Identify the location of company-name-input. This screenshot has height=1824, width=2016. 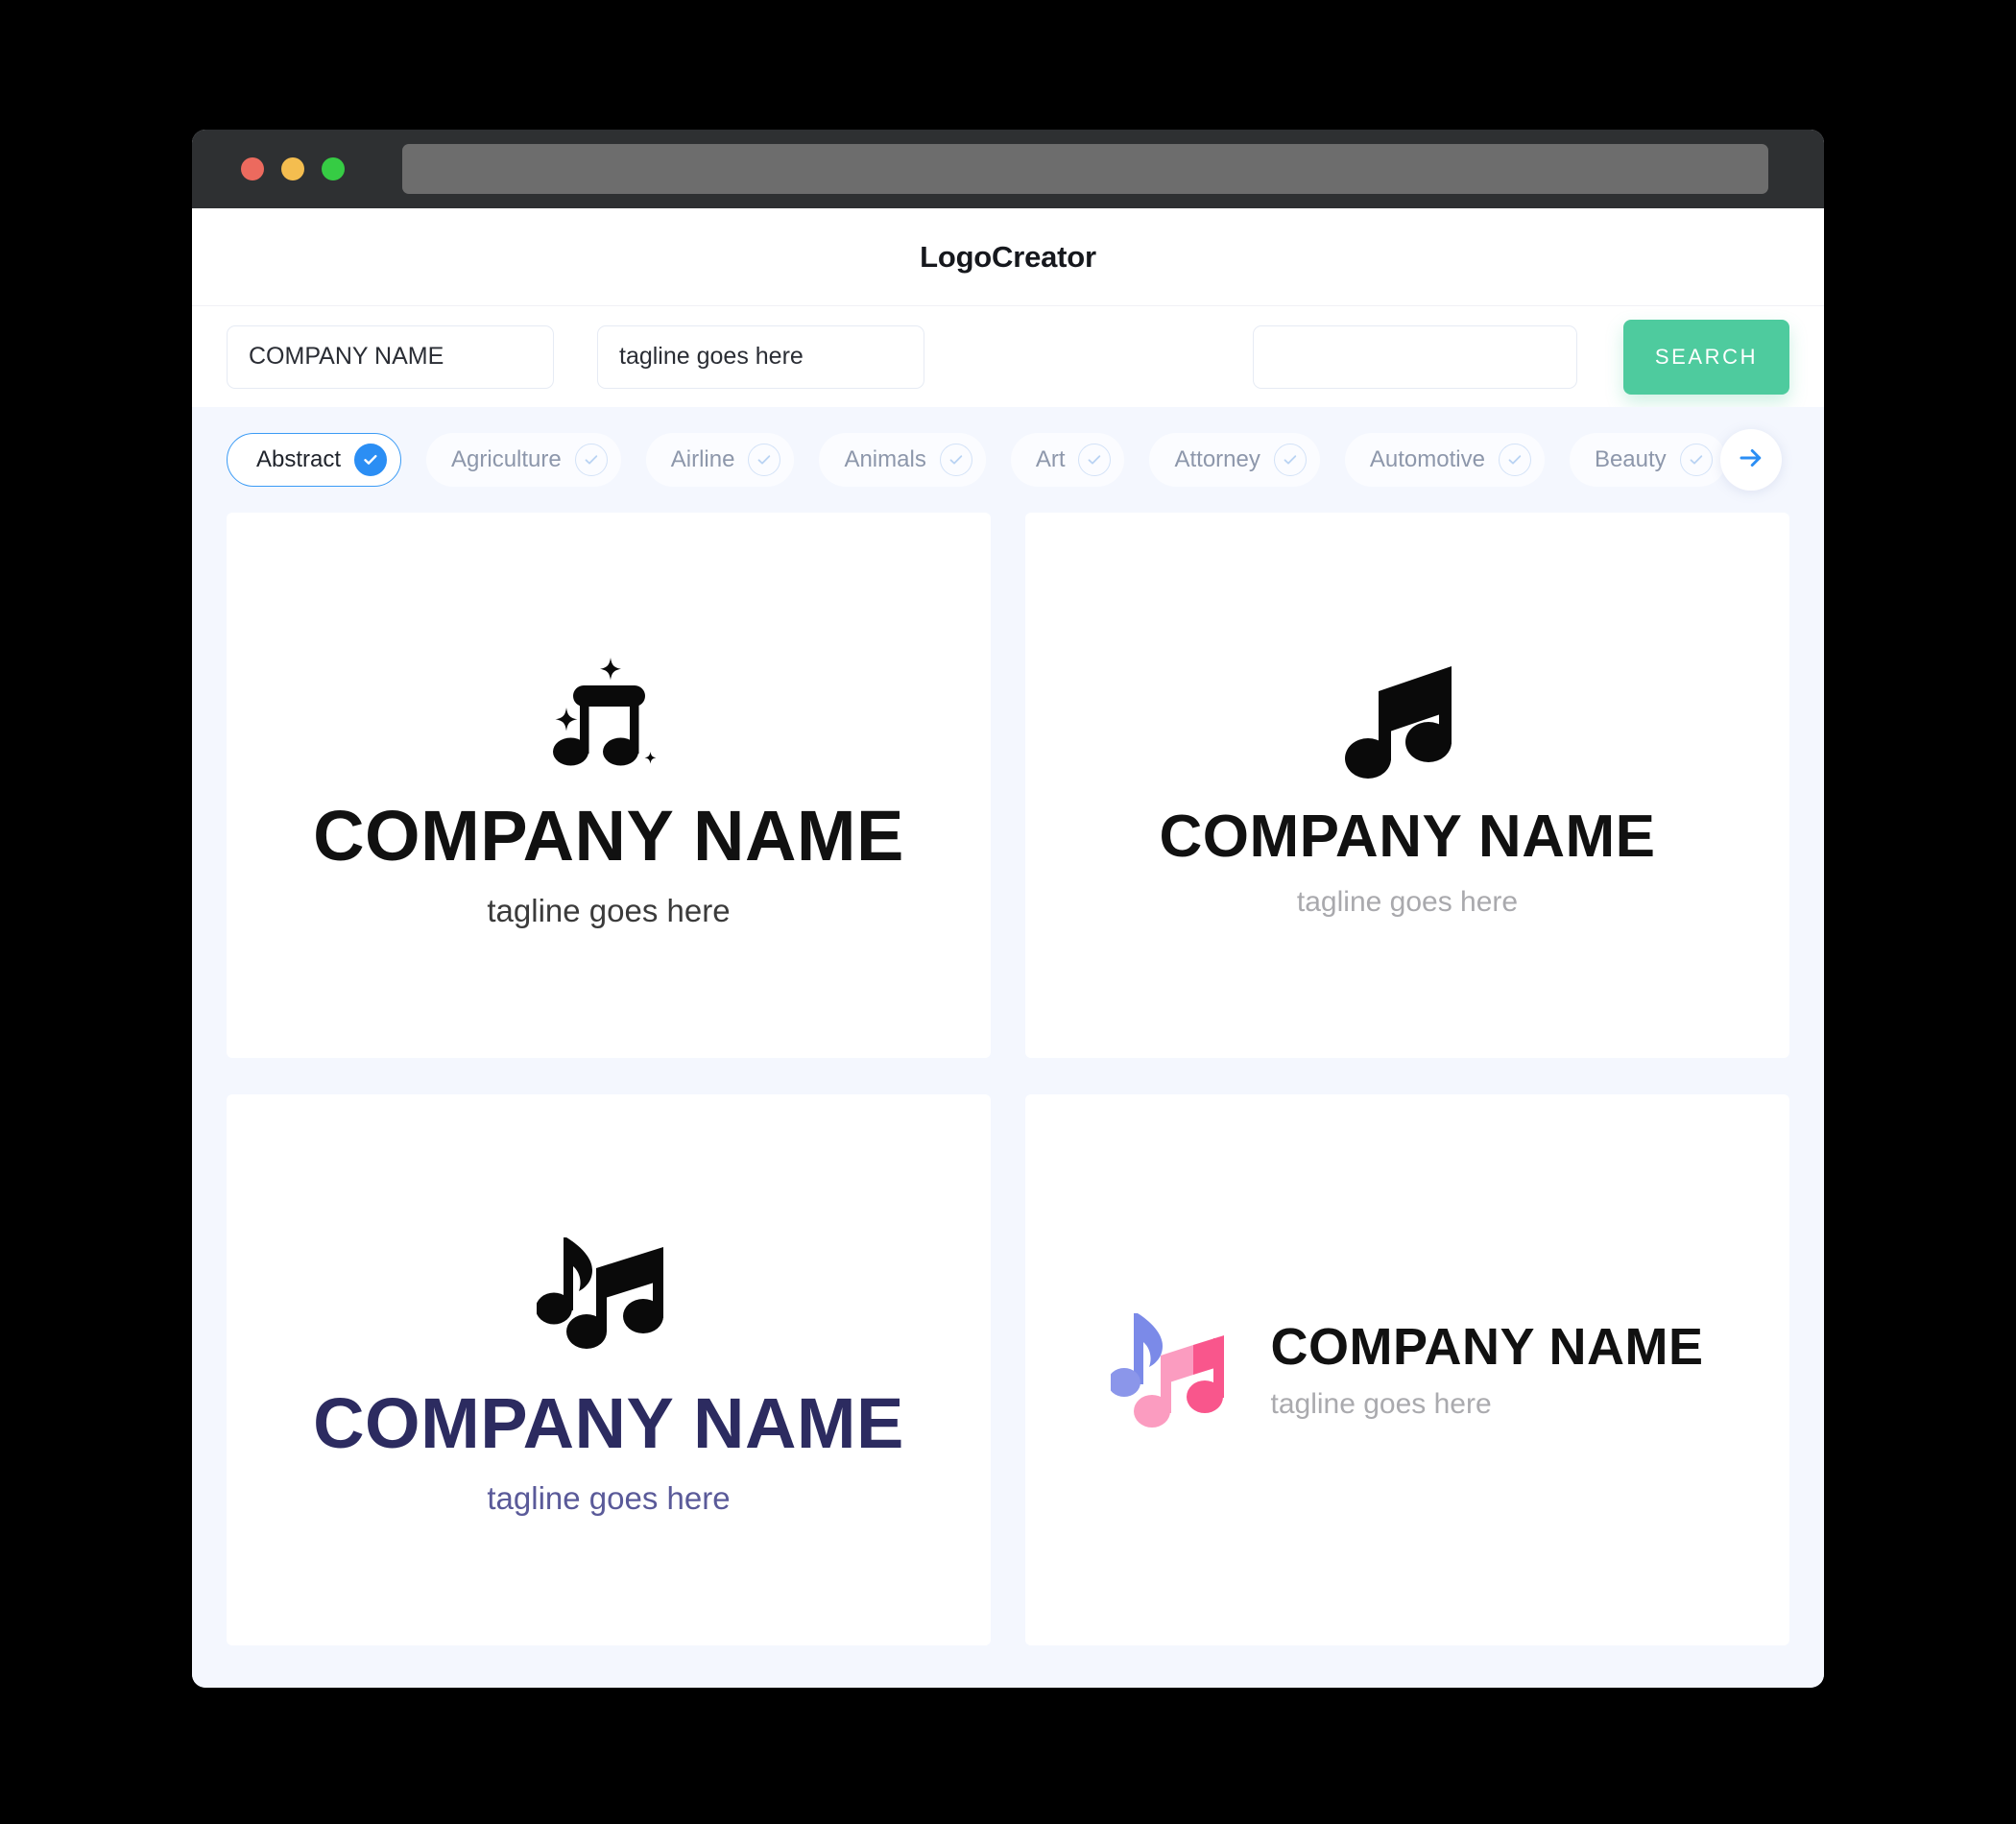
(390, 356).